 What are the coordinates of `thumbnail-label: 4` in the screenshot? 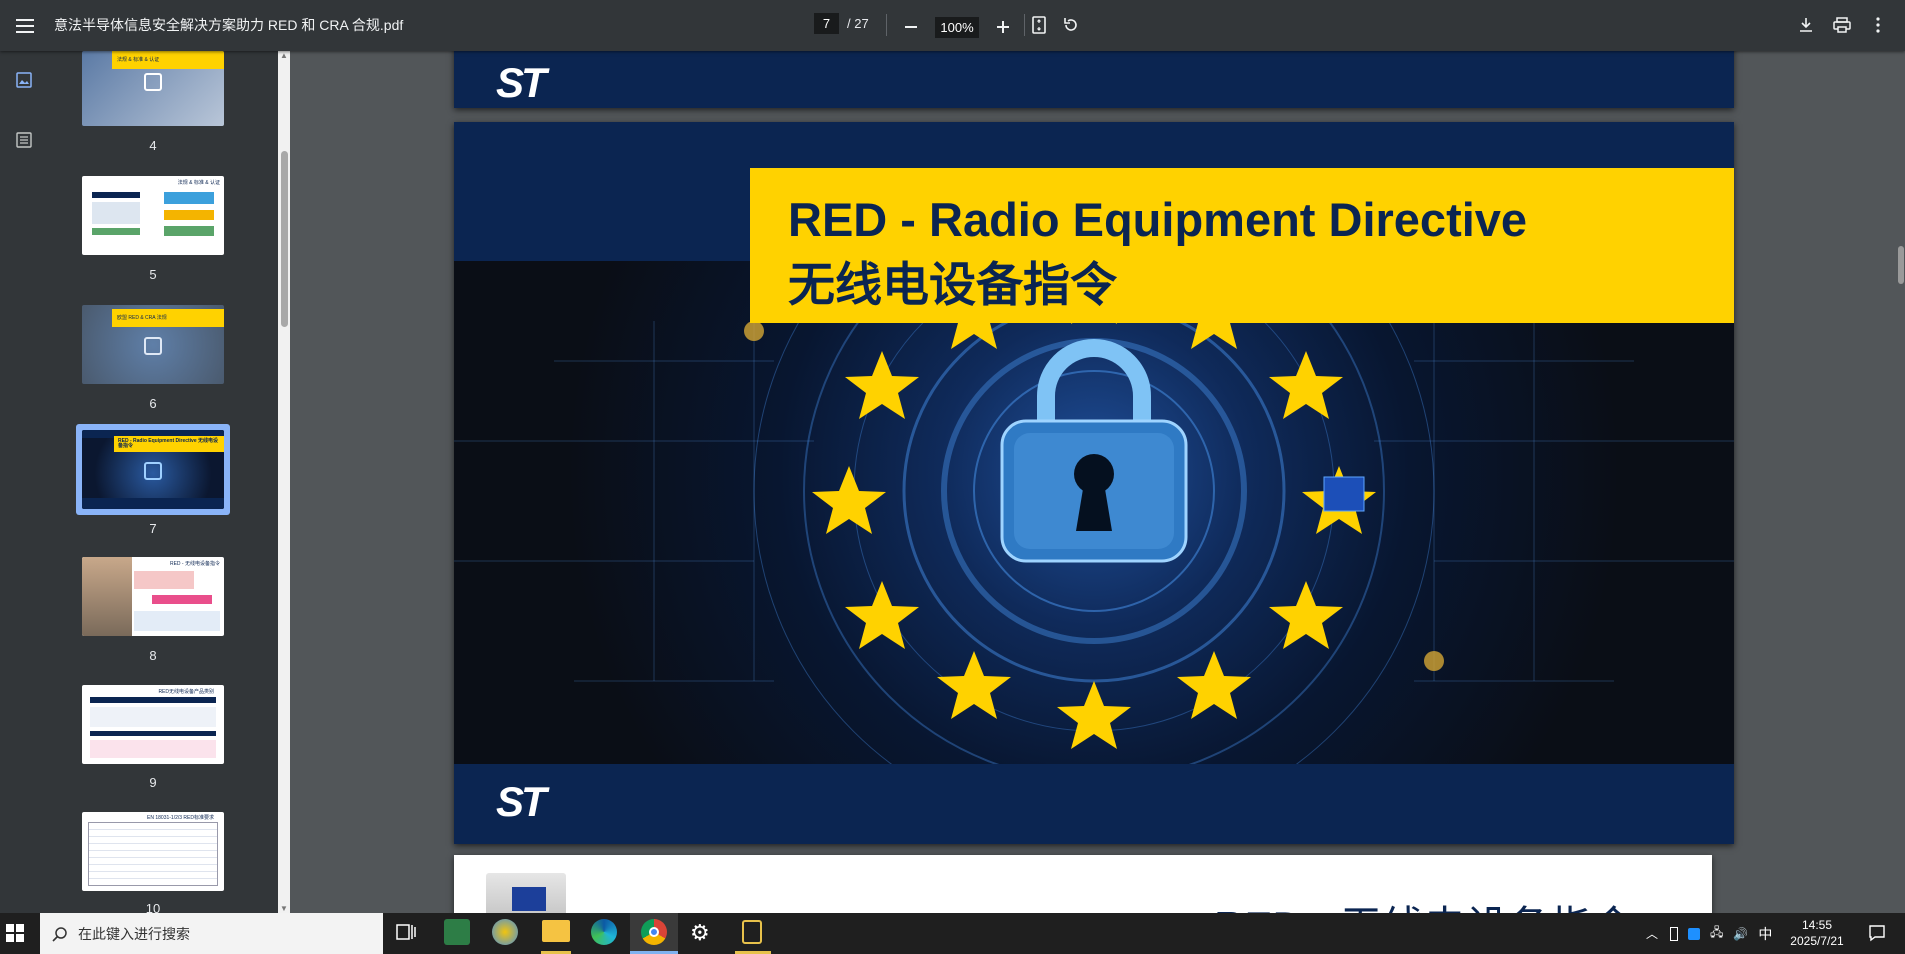 It's located at (153, 145).